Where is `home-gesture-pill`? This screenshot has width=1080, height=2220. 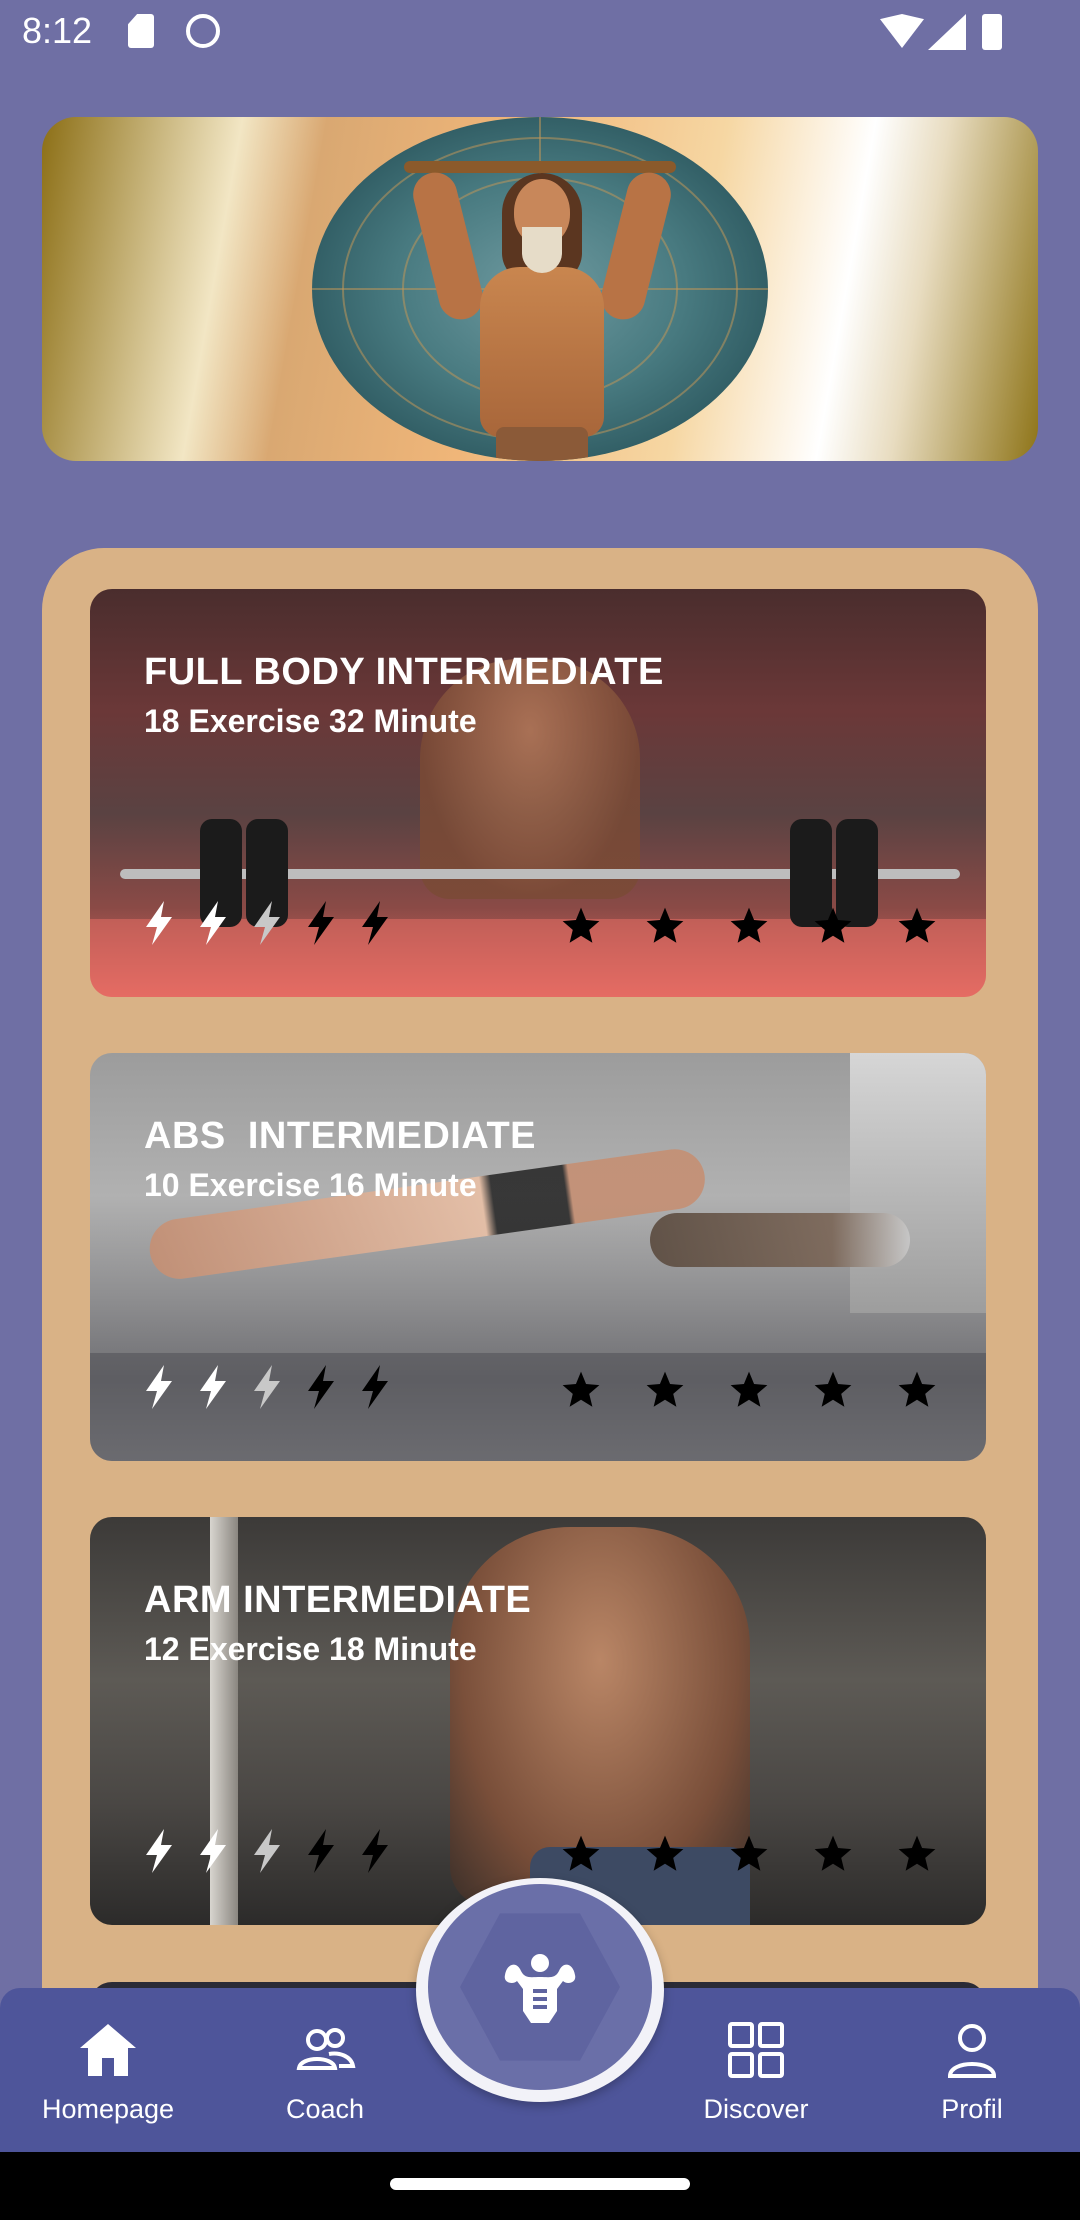 home-gesture-pill is located at coordinates (540, 2184).